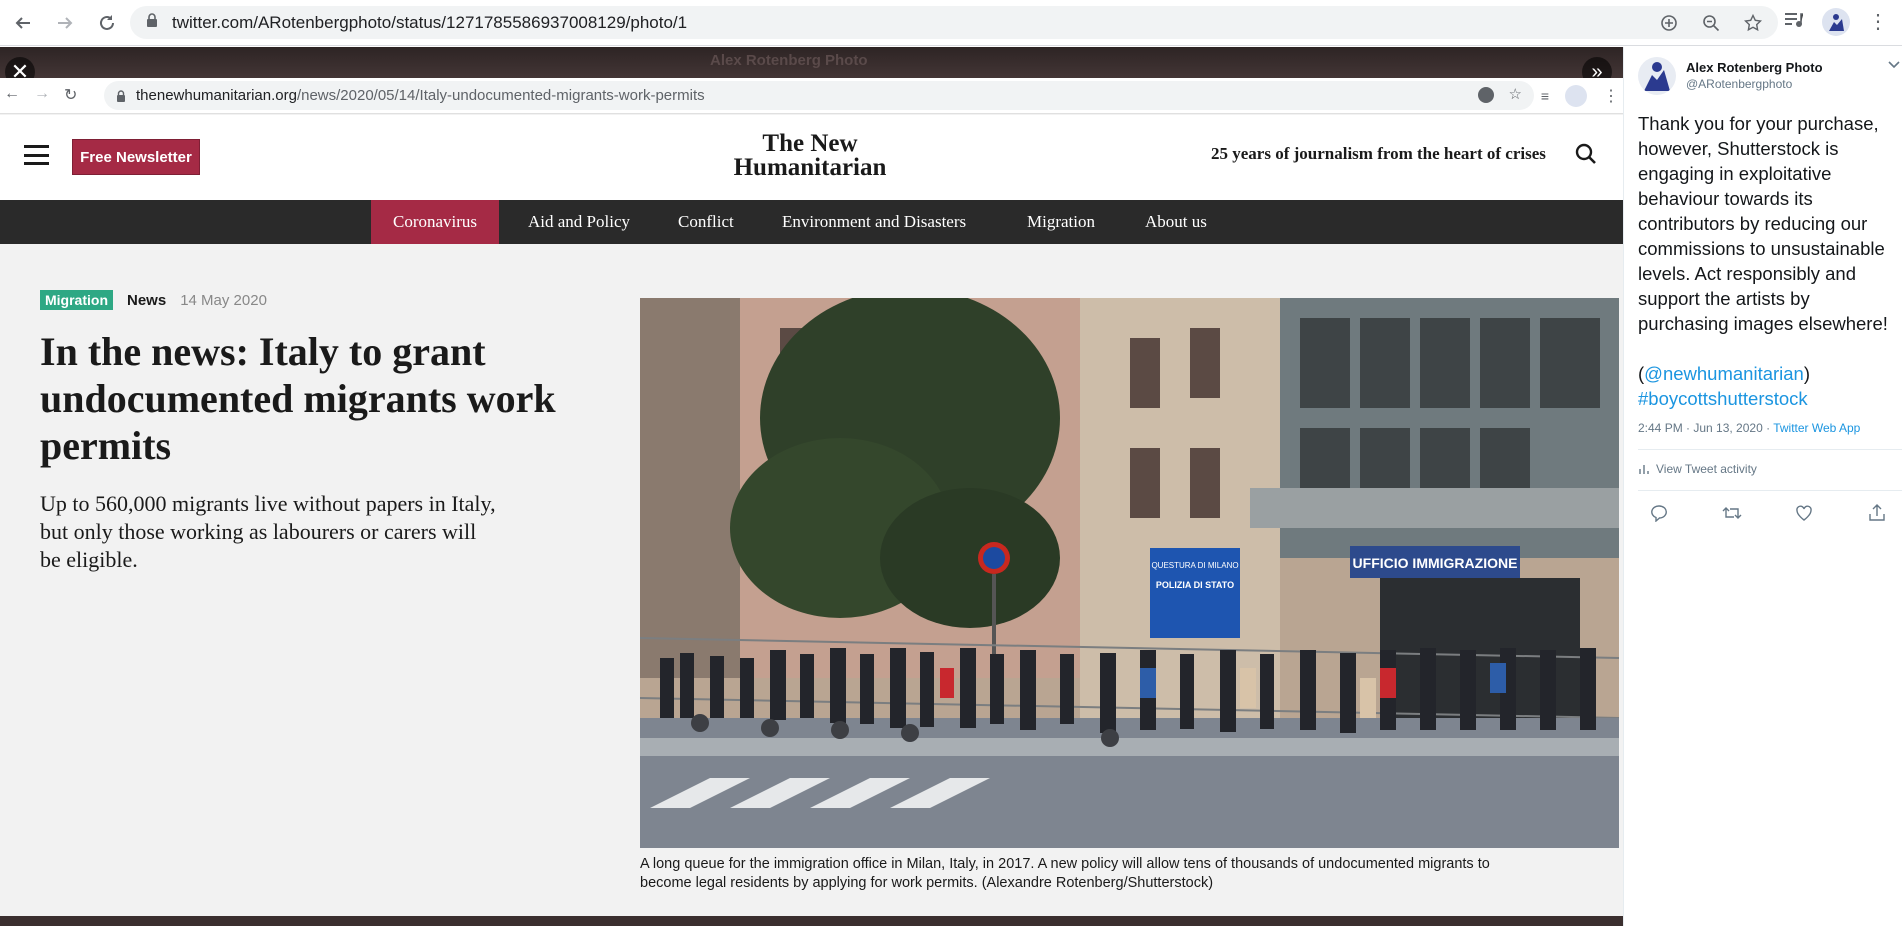  I want to click on forward-icon, so click(65, 23).